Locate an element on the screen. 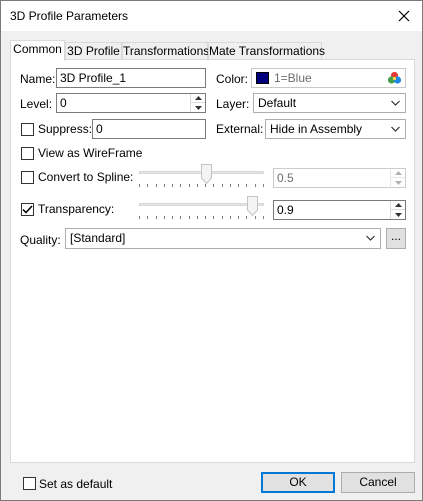  transparency-value: 0.9 is located at coordinates (285, 210).